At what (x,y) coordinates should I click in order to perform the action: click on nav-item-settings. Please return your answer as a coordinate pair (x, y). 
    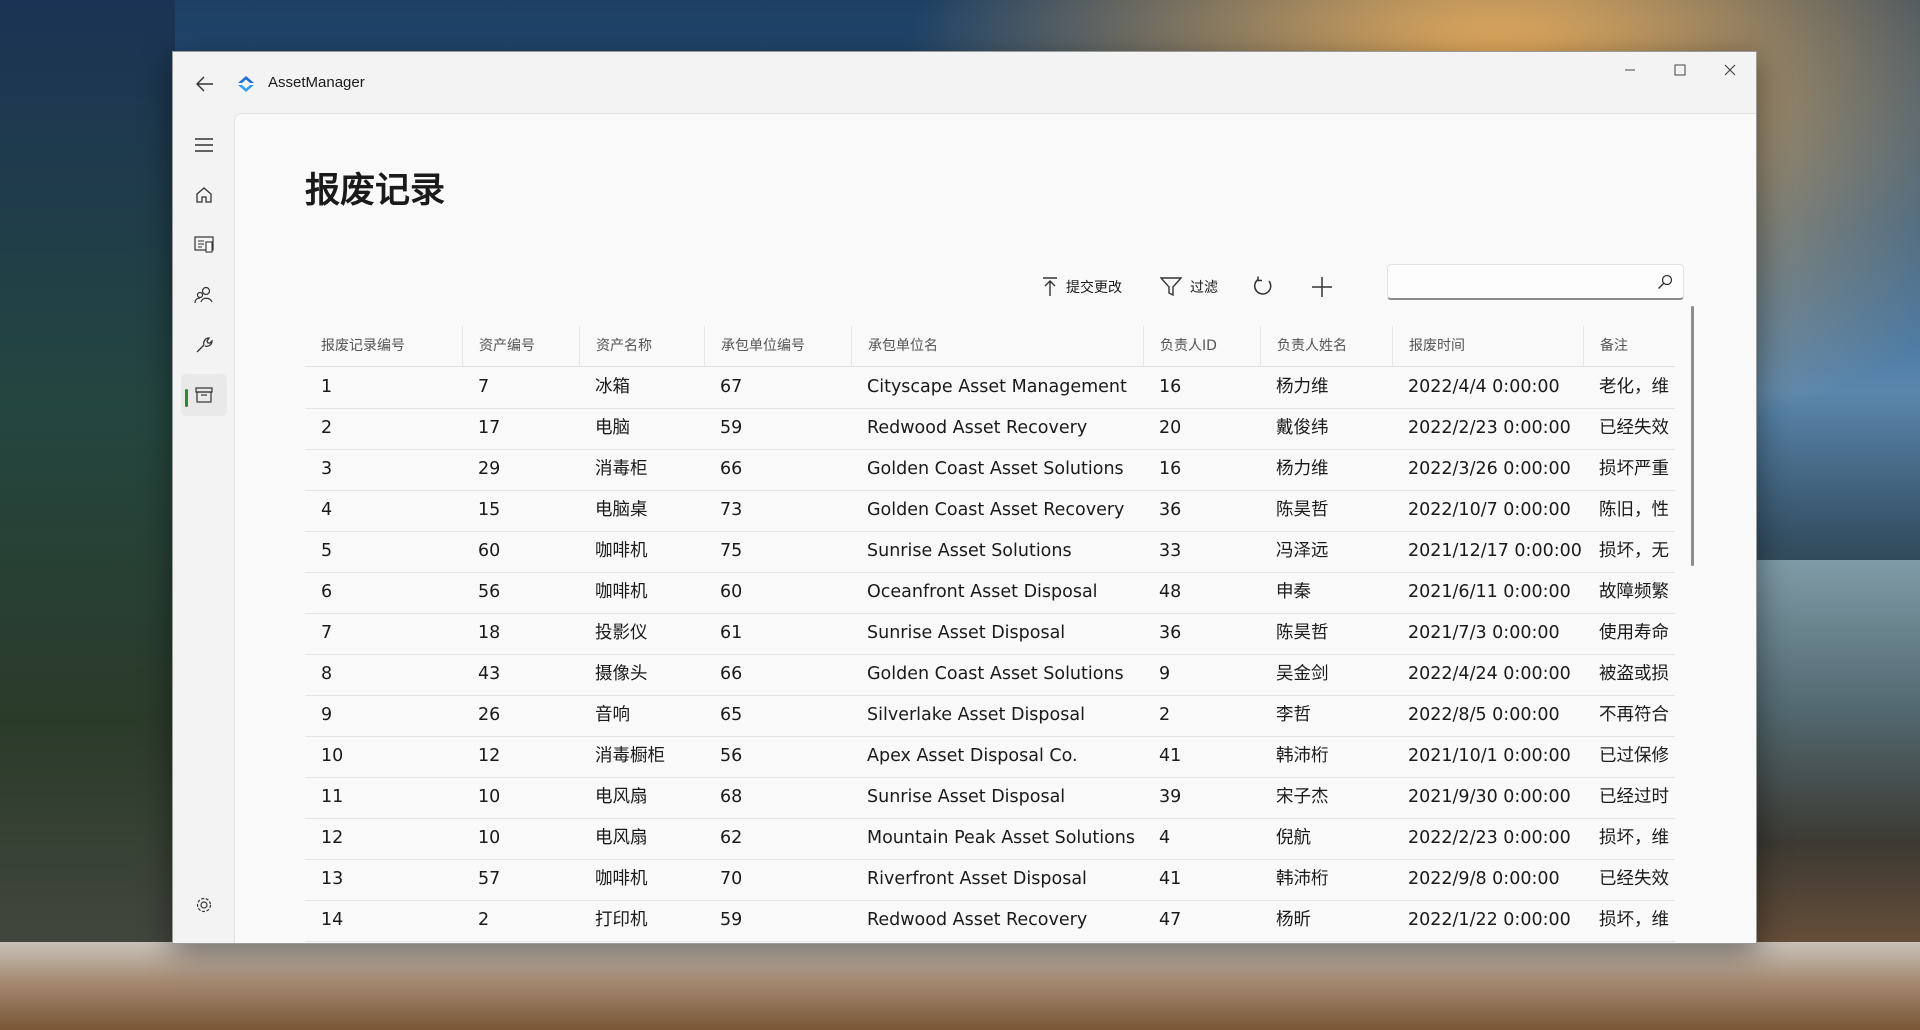
    Looking at the image, I should click on (204, 905).